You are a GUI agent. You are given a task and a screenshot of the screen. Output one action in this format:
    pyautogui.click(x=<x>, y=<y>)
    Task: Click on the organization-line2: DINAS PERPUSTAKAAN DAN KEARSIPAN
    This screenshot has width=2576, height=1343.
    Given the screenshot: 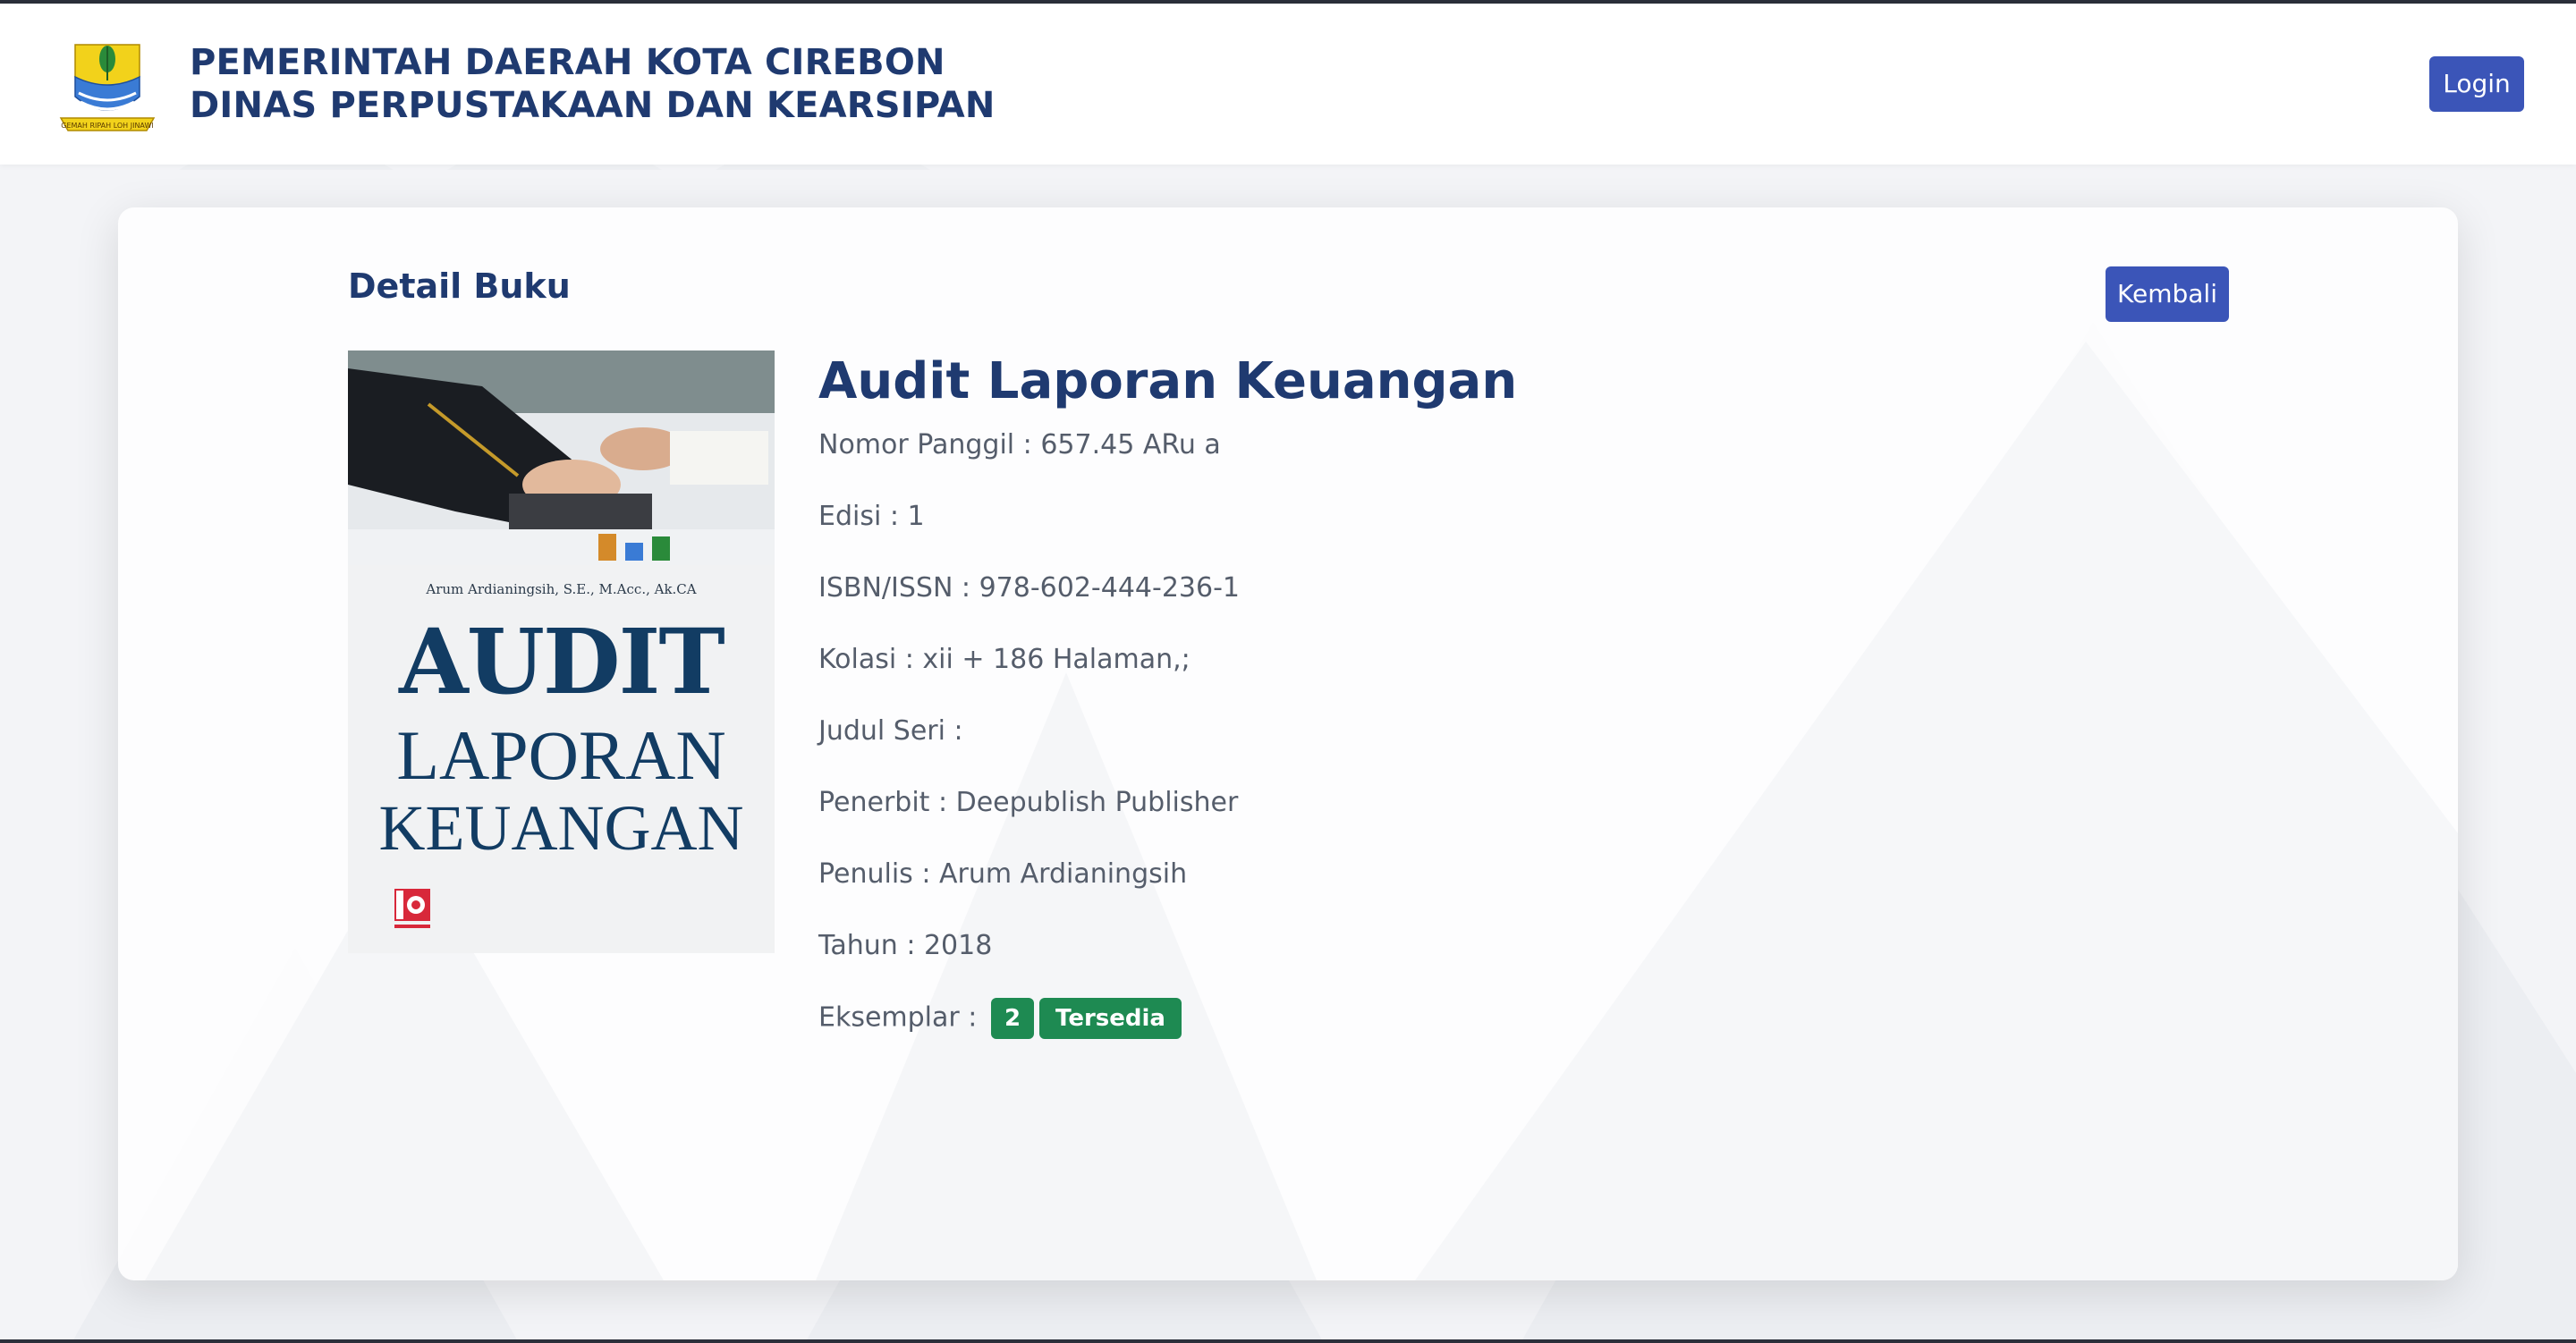 What is the action you would take?
    pyautogui.click(x=593, y=105)
    